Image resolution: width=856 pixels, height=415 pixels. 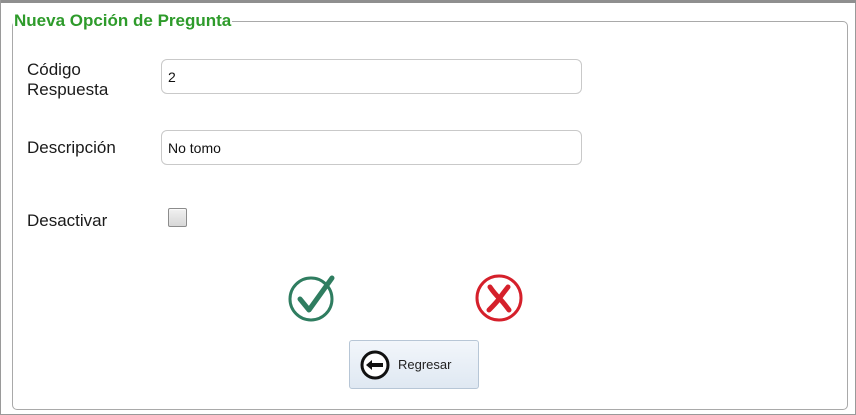 I want to click on confirm-button, so click(x=313, y=298).